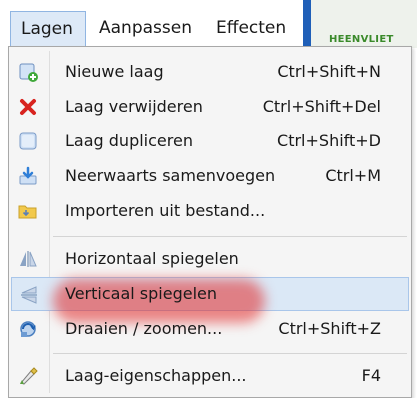 This screenshot has height=398, width=417. I want to click on menu-item-flip-horizontal: Horizontaal spiegelen, so click(210, 259).